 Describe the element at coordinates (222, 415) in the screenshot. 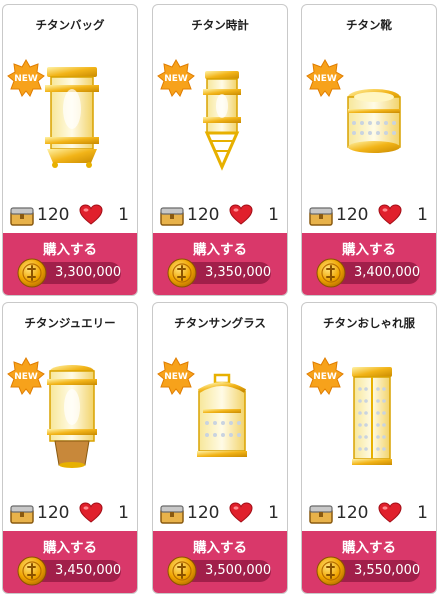

I see `titanium-sunglasses-image` at that location.